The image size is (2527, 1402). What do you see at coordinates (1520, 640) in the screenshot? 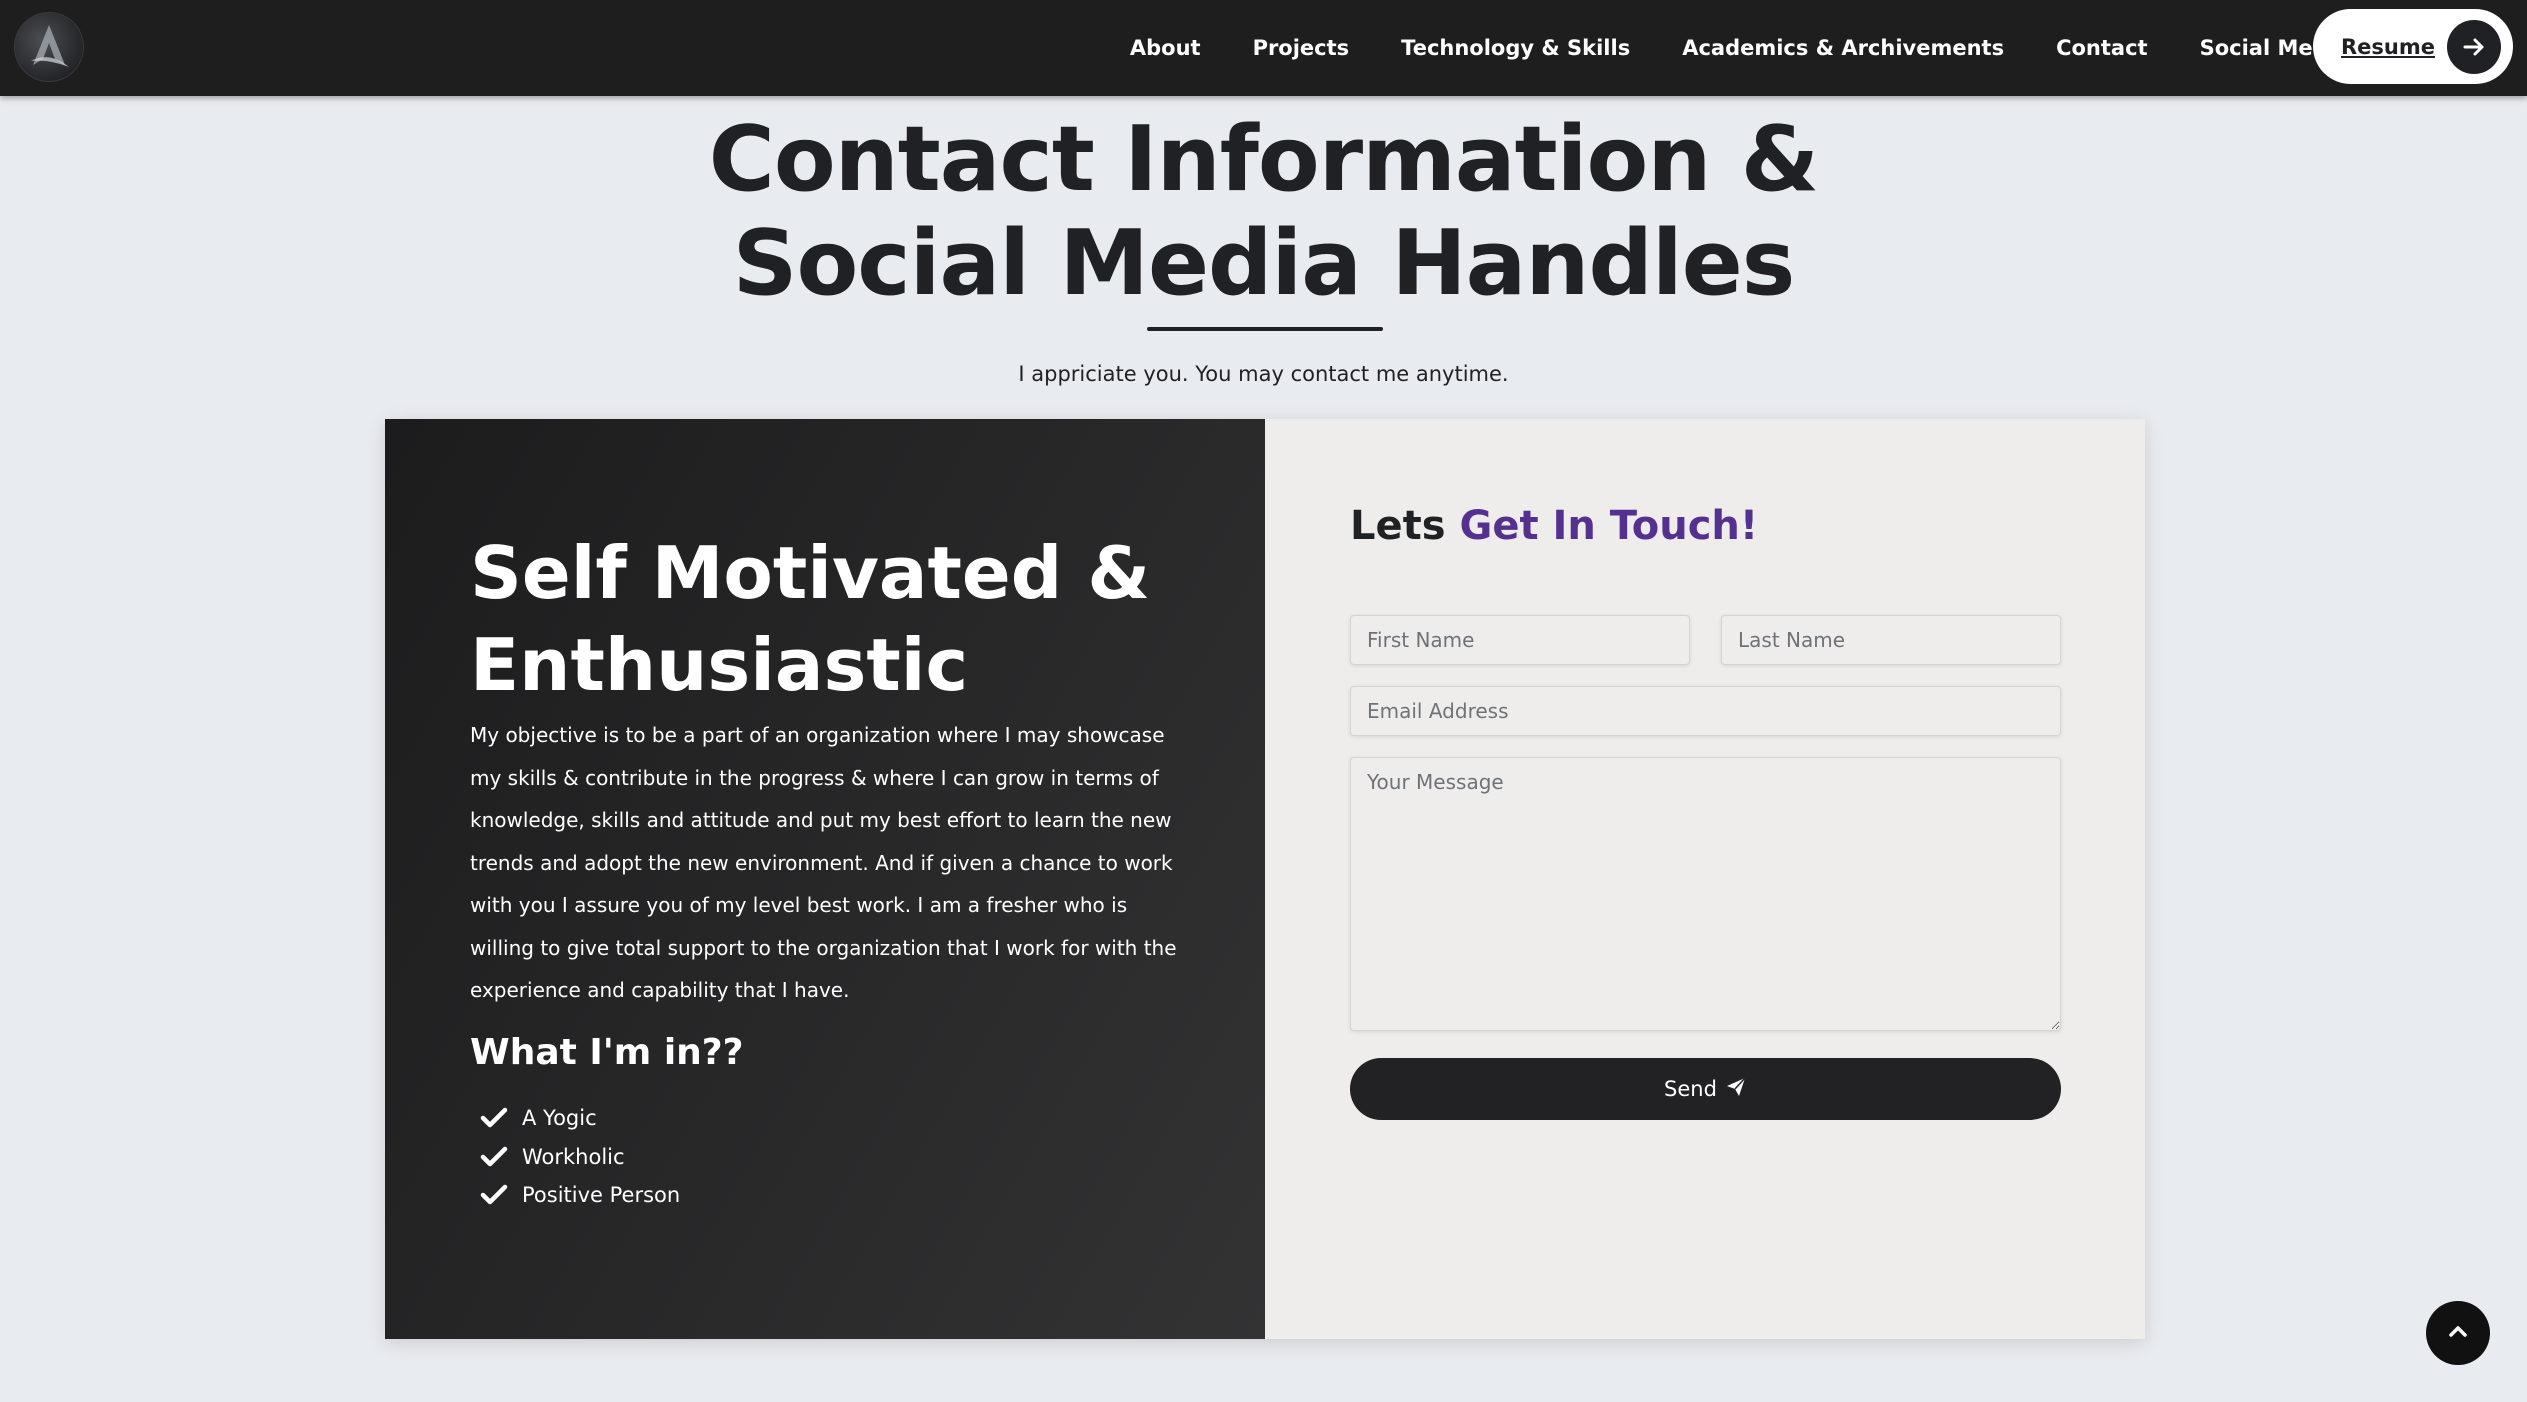
I see `first-name-field` at bounding box center [1520, 640].